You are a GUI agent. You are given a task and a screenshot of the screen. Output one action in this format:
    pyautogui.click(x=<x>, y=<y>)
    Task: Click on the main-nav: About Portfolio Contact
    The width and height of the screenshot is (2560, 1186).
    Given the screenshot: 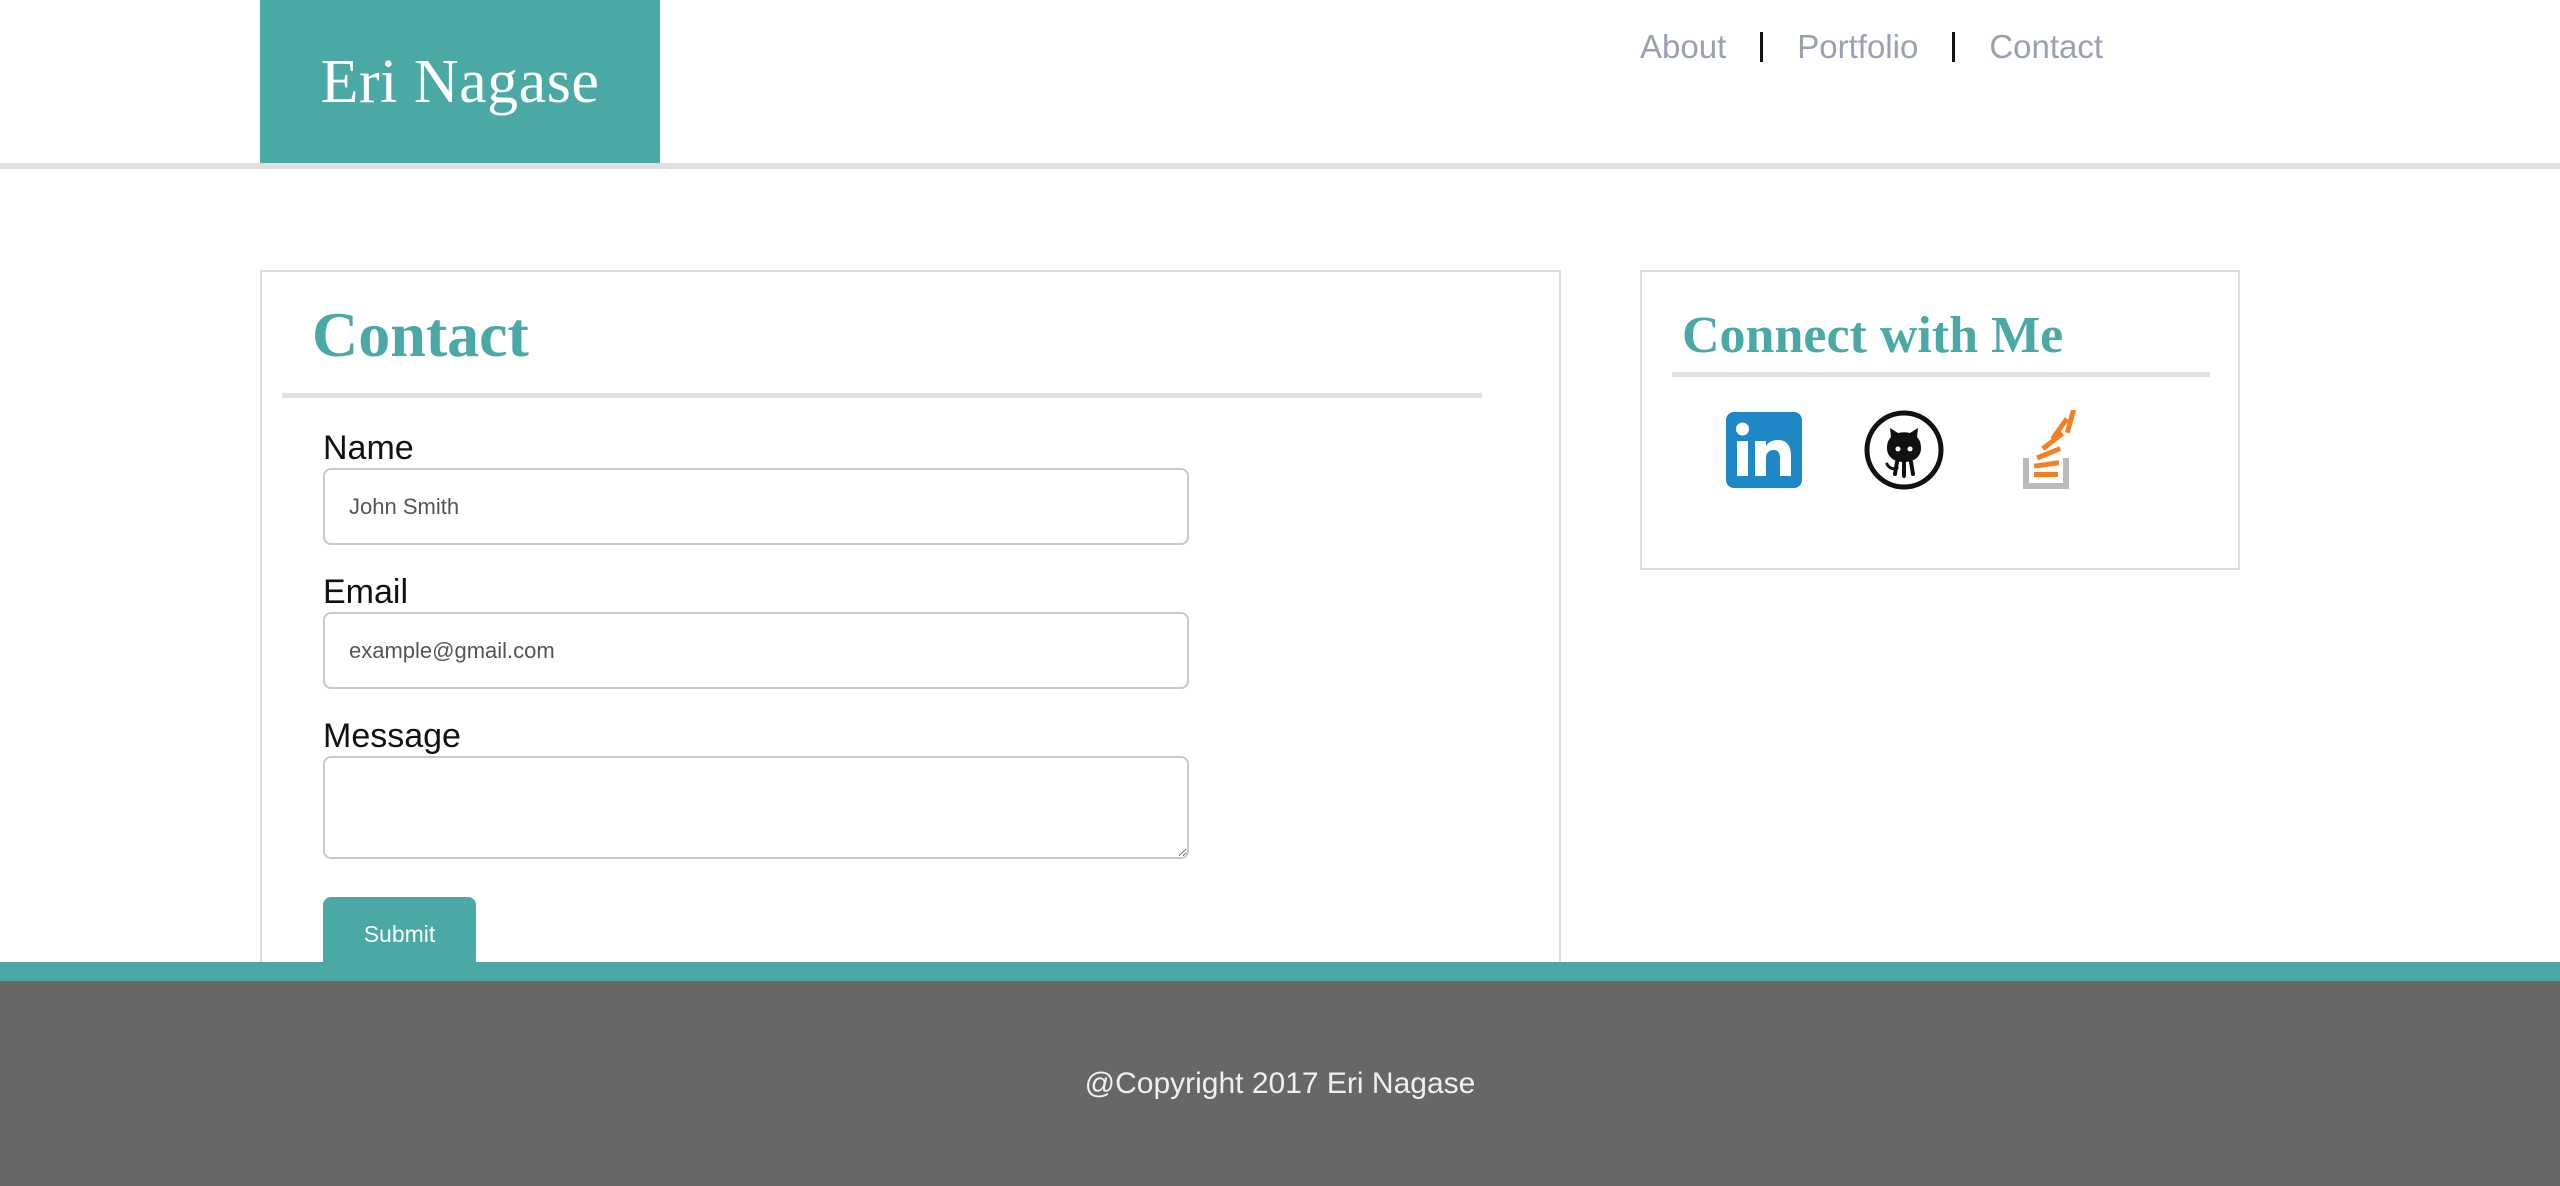 What is the action you would take?
    pyautogui.click(x=1871, y=47)
    